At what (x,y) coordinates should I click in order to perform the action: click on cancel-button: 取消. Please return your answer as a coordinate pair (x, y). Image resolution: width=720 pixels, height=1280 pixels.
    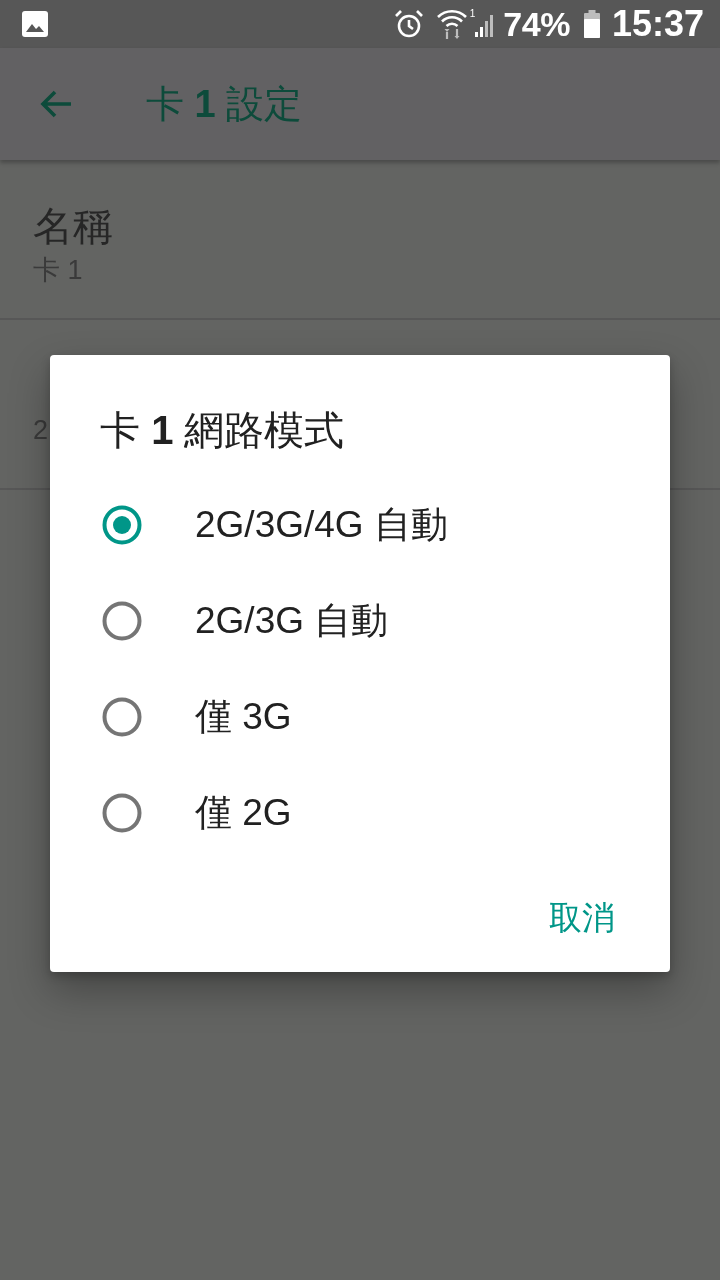
    Looking at the image, I should click on (582, 918).